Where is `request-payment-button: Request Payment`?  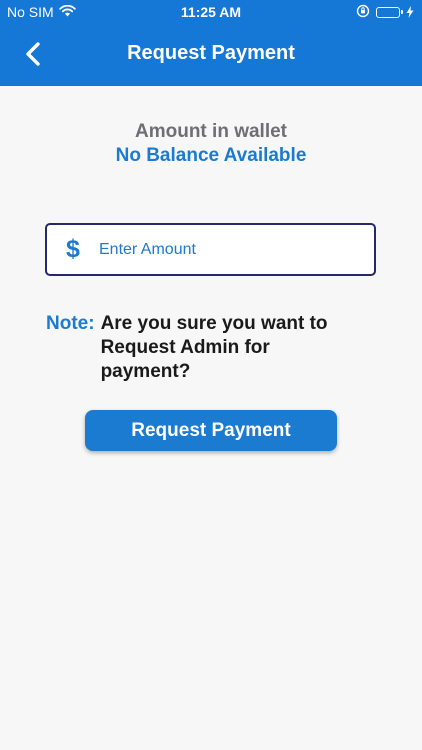
request-payment-button: Request Payment is located at coordinates (211, 430).